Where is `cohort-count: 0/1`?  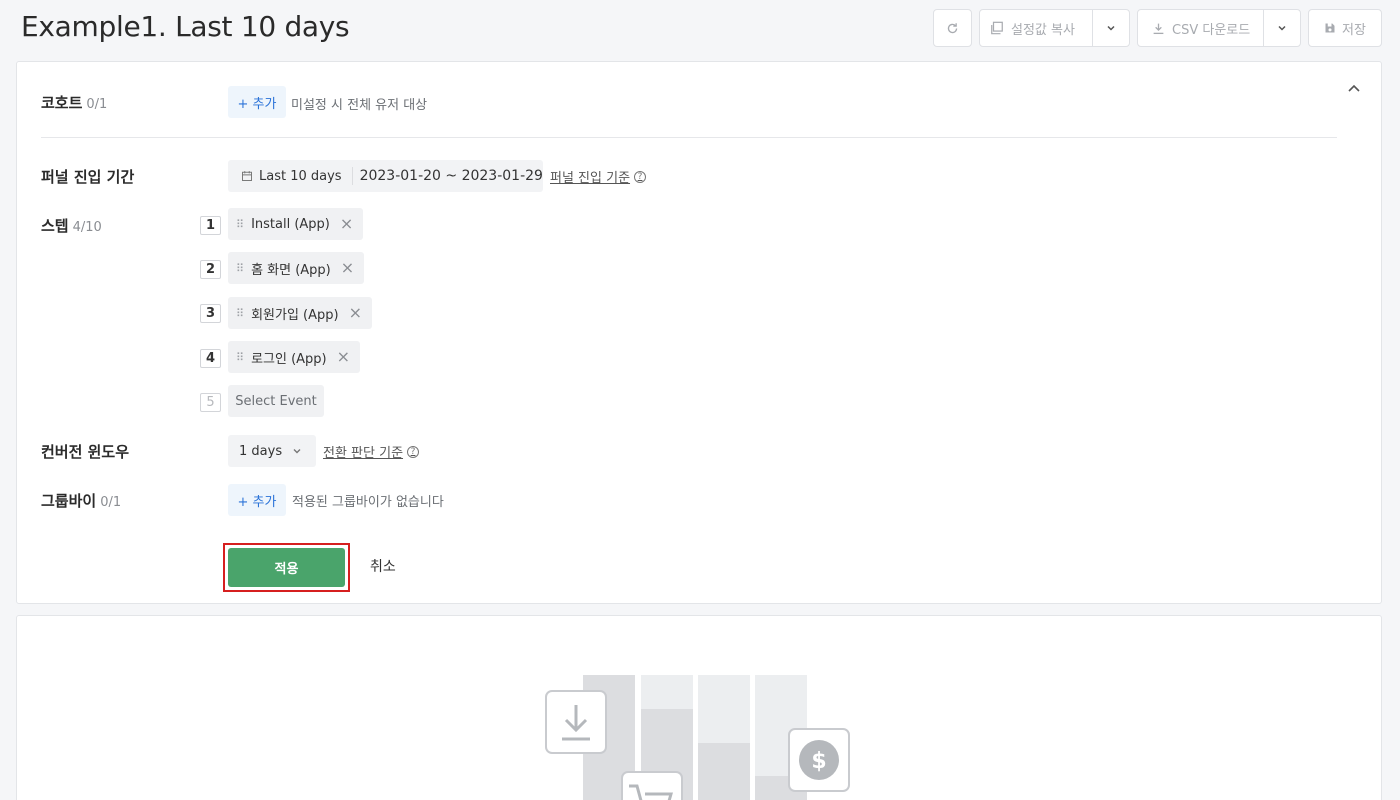 cohort-count: 0/1 is located at coordinates (97, 104).